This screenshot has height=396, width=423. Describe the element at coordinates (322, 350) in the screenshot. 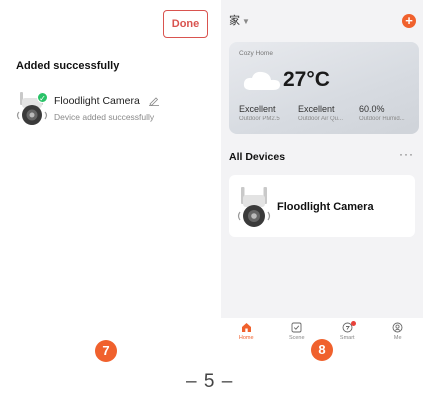

I see `step-badge-8: 8` at that location.